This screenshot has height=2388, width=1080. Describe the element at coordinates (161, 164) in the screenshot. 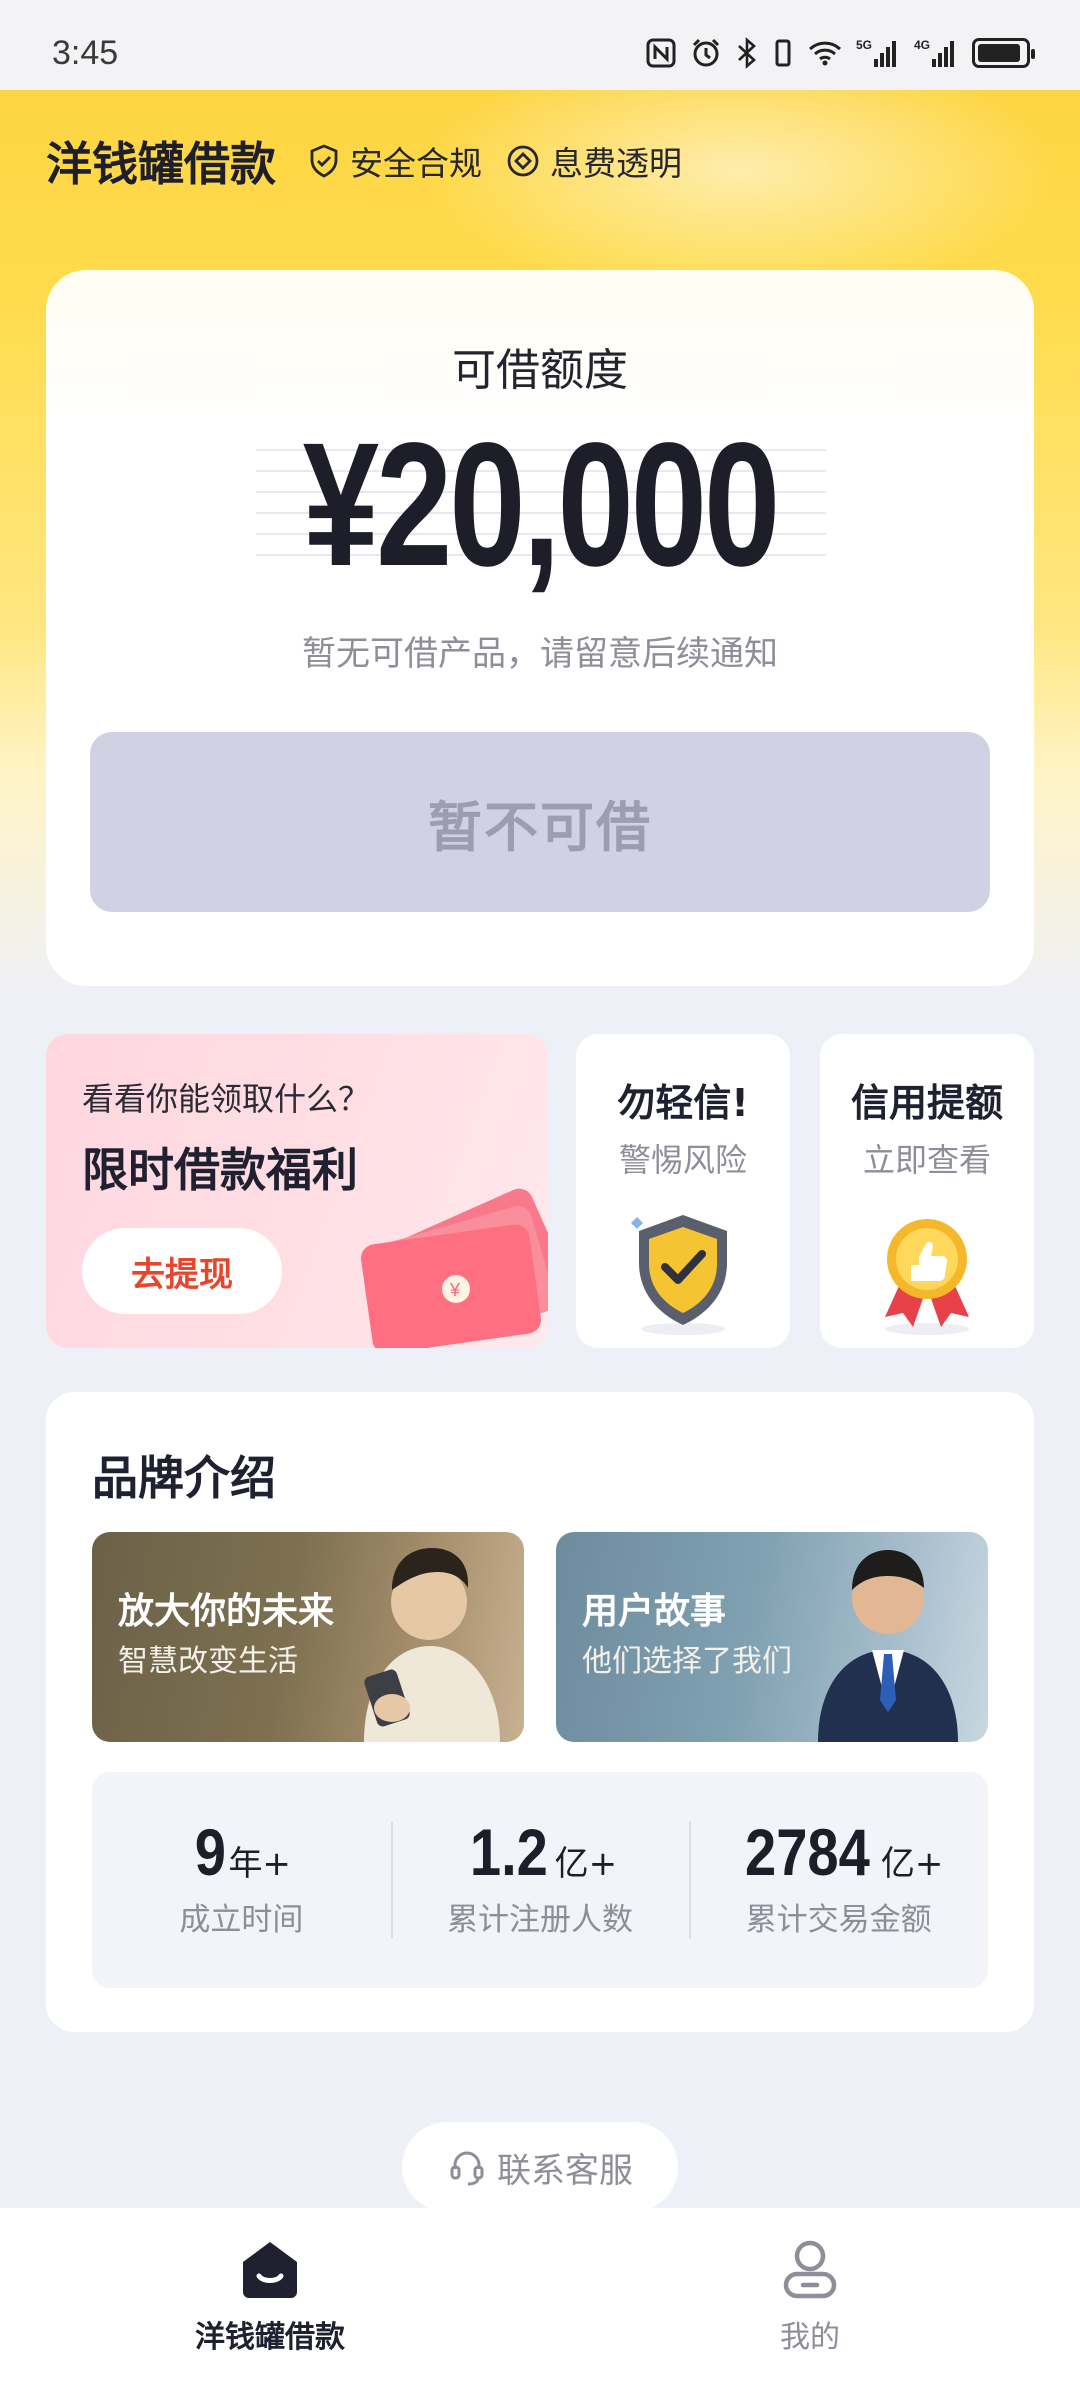

I see `app-title: 洋钱罐借款` at that location.